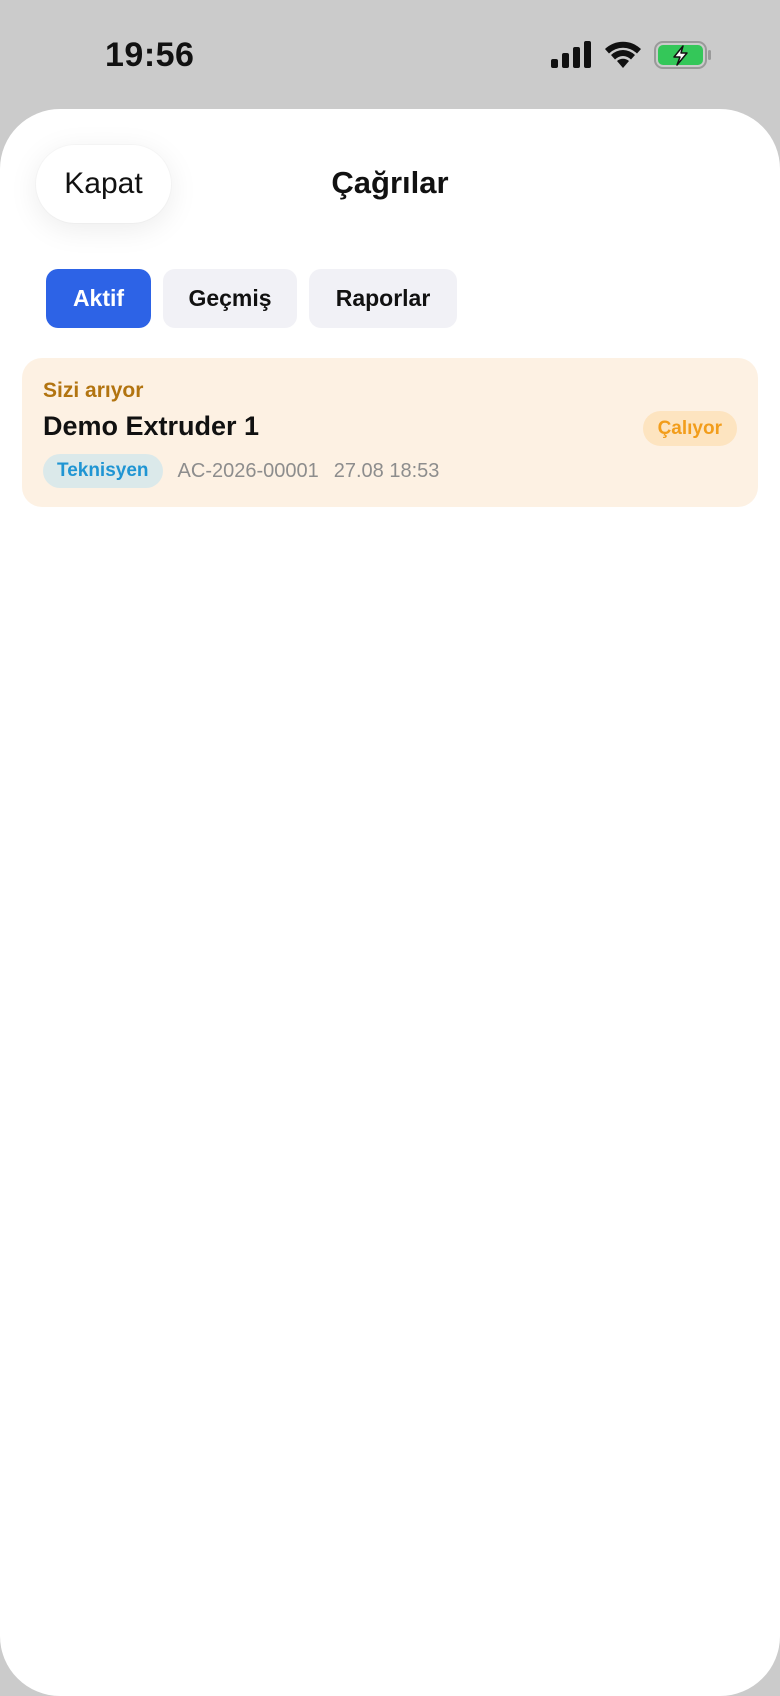 The height and width of the screenshot is (1696, 780). Describe the element at coordinates (98, 298) in the screenshot. I see `tab-active: Aktif` at that location.